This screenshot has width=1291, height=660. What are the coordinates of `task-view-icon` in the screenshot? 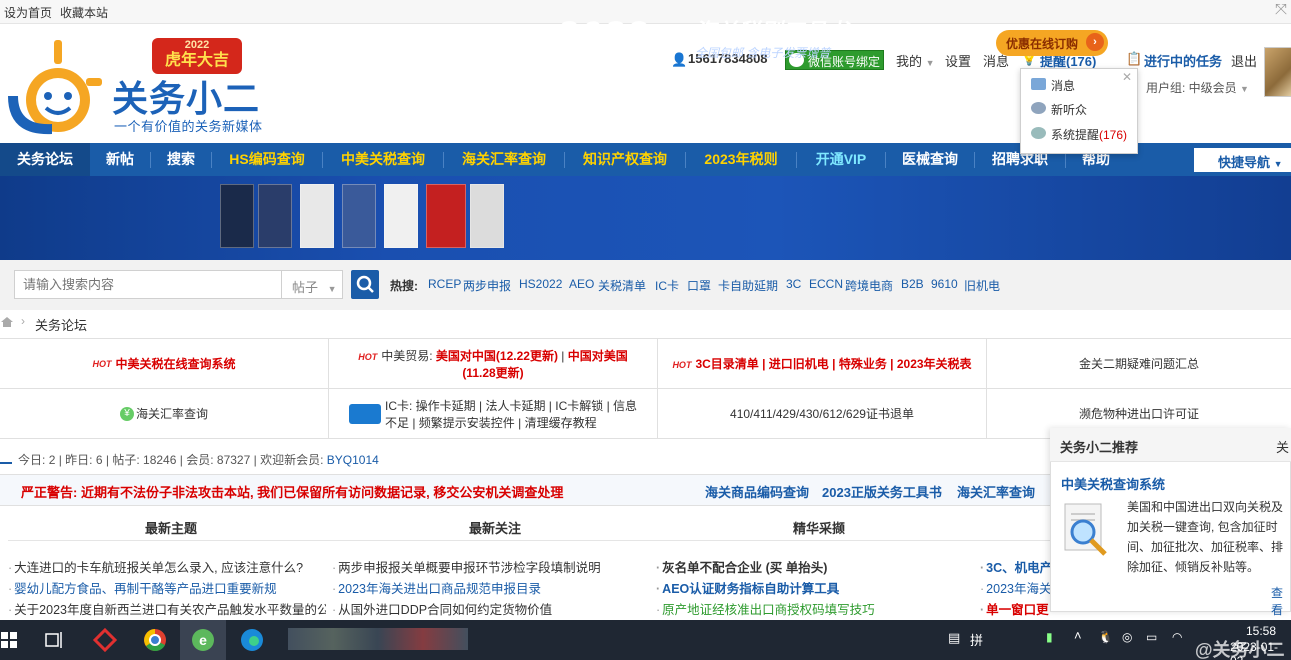 It's located at (56, 640).